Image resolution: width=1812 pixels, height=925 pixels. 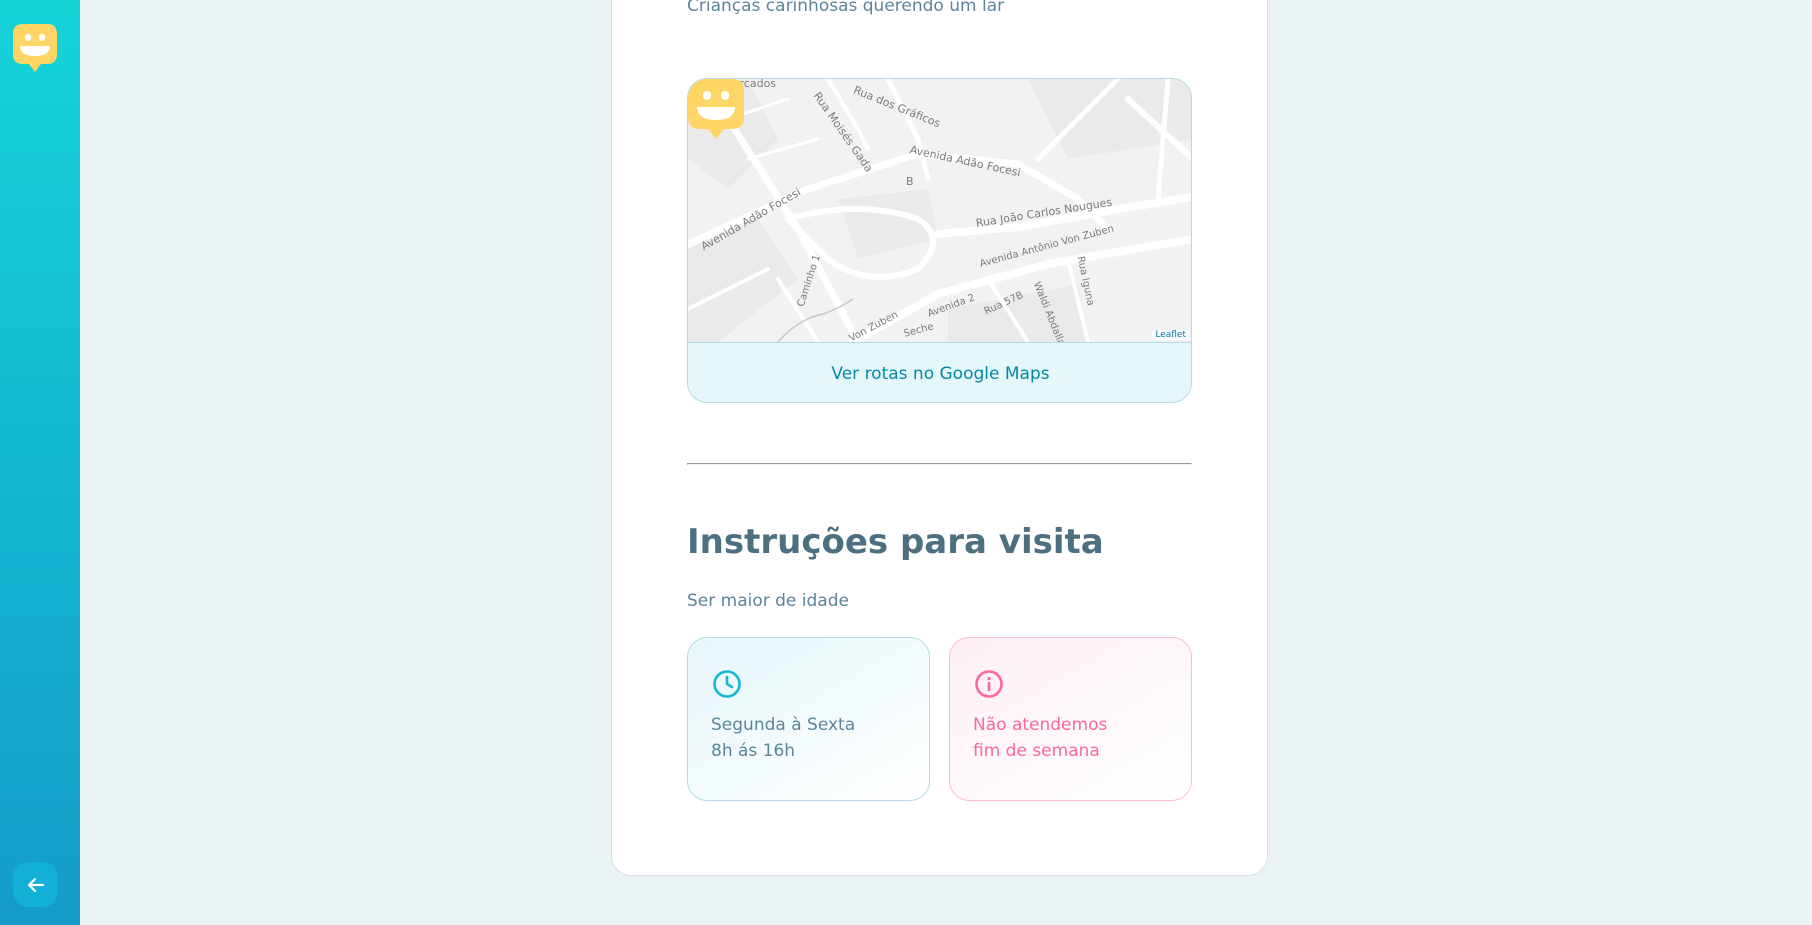 I want to click on weekend-notice-line1: Não atendemos, so click(x=1040, y=725).